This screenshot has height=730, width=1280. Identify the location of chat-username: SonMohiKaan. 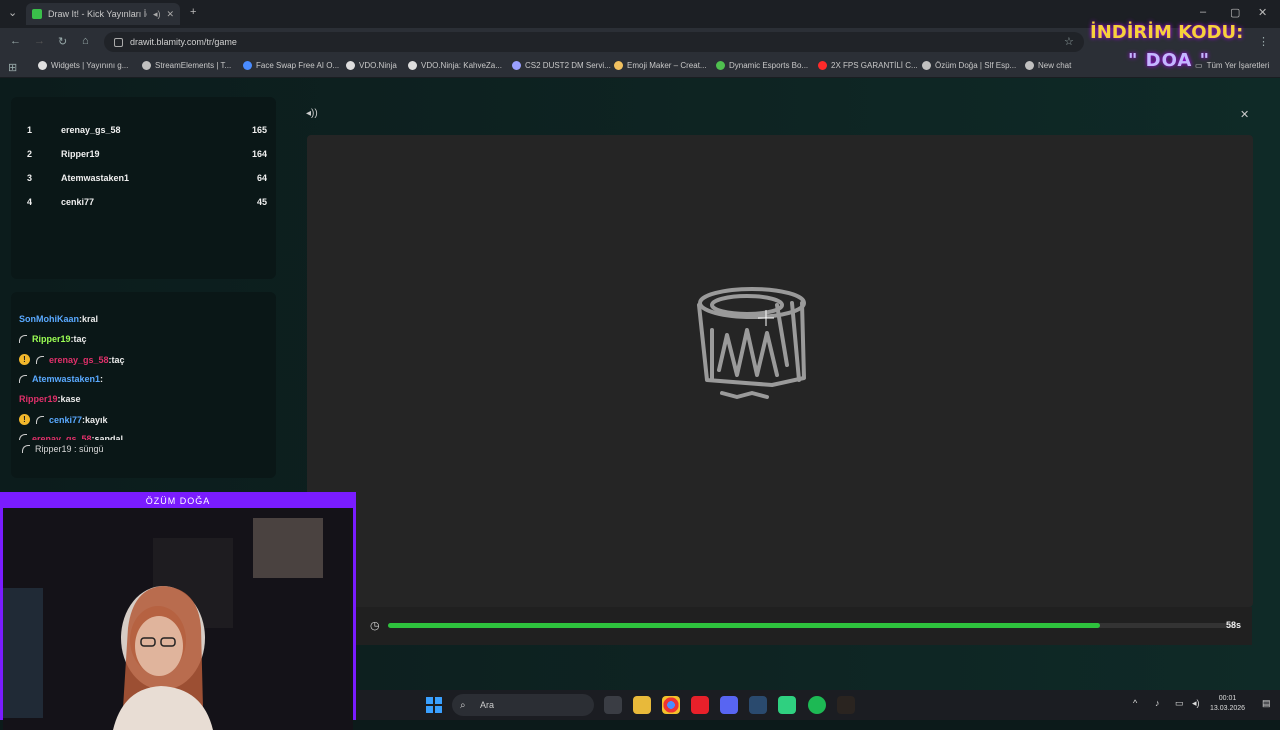
(49, 319).